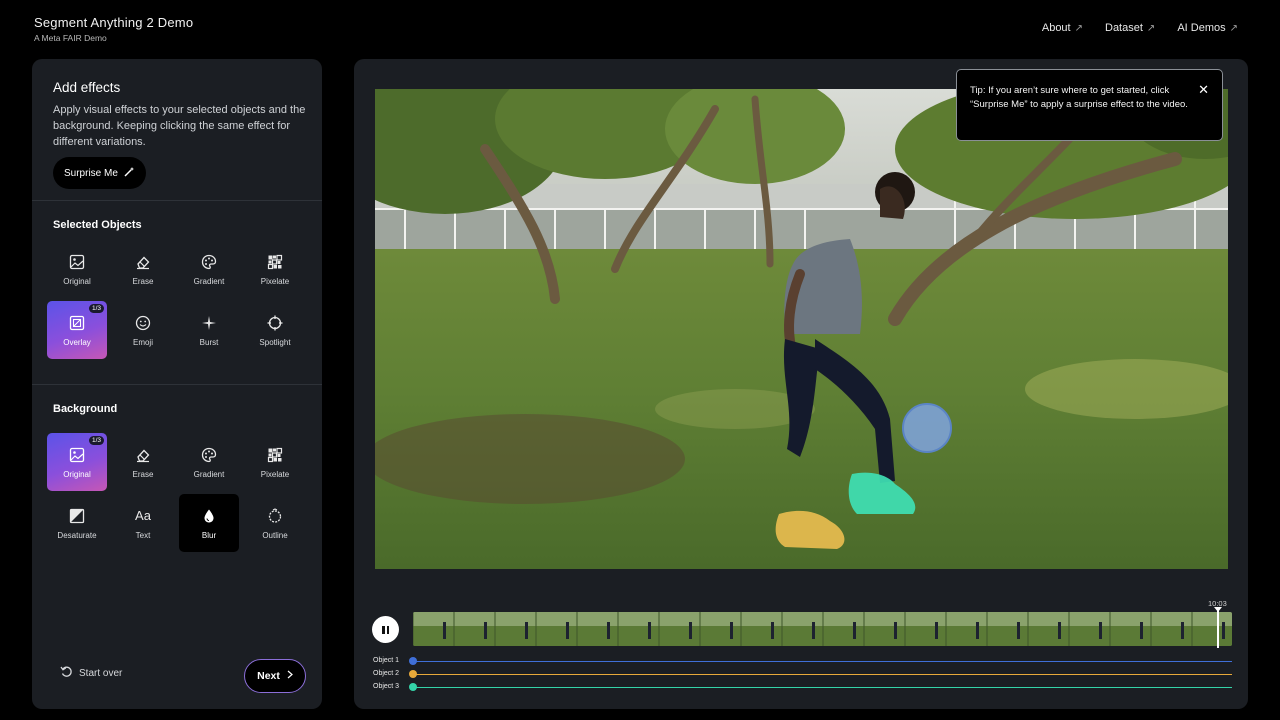  I want to click on nav-link-dataset: Dataset ↗, so click(1130, 28).